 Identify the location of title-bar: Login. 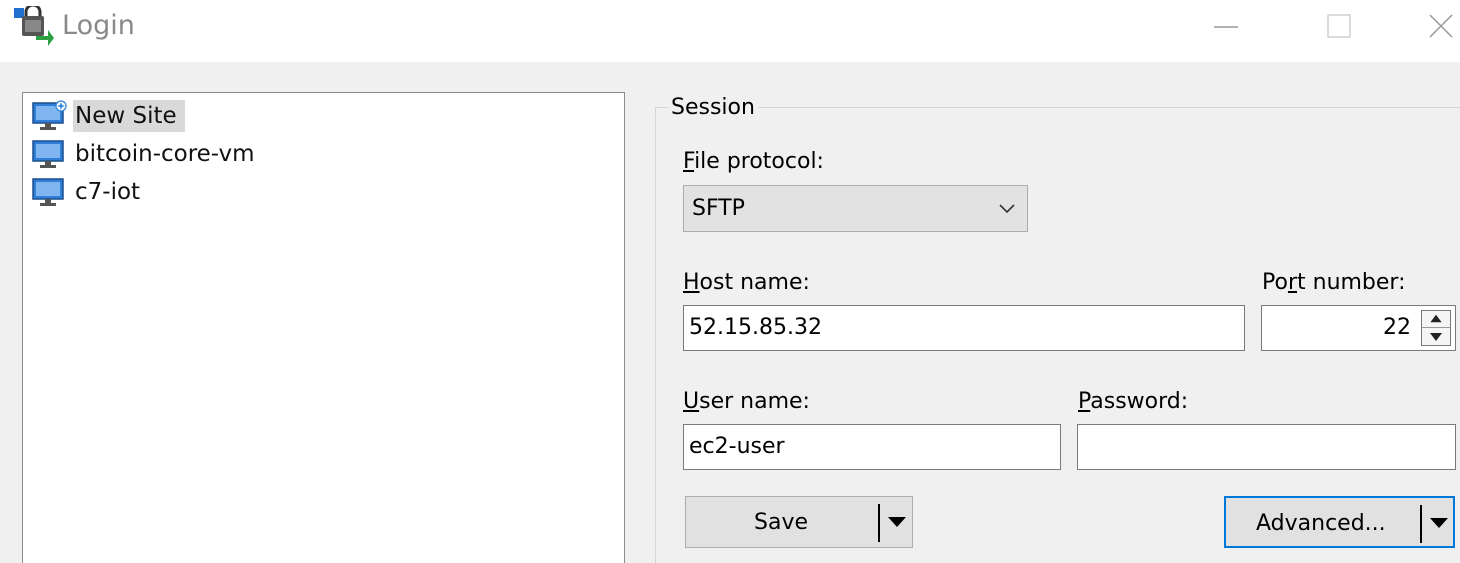
(730, 31).